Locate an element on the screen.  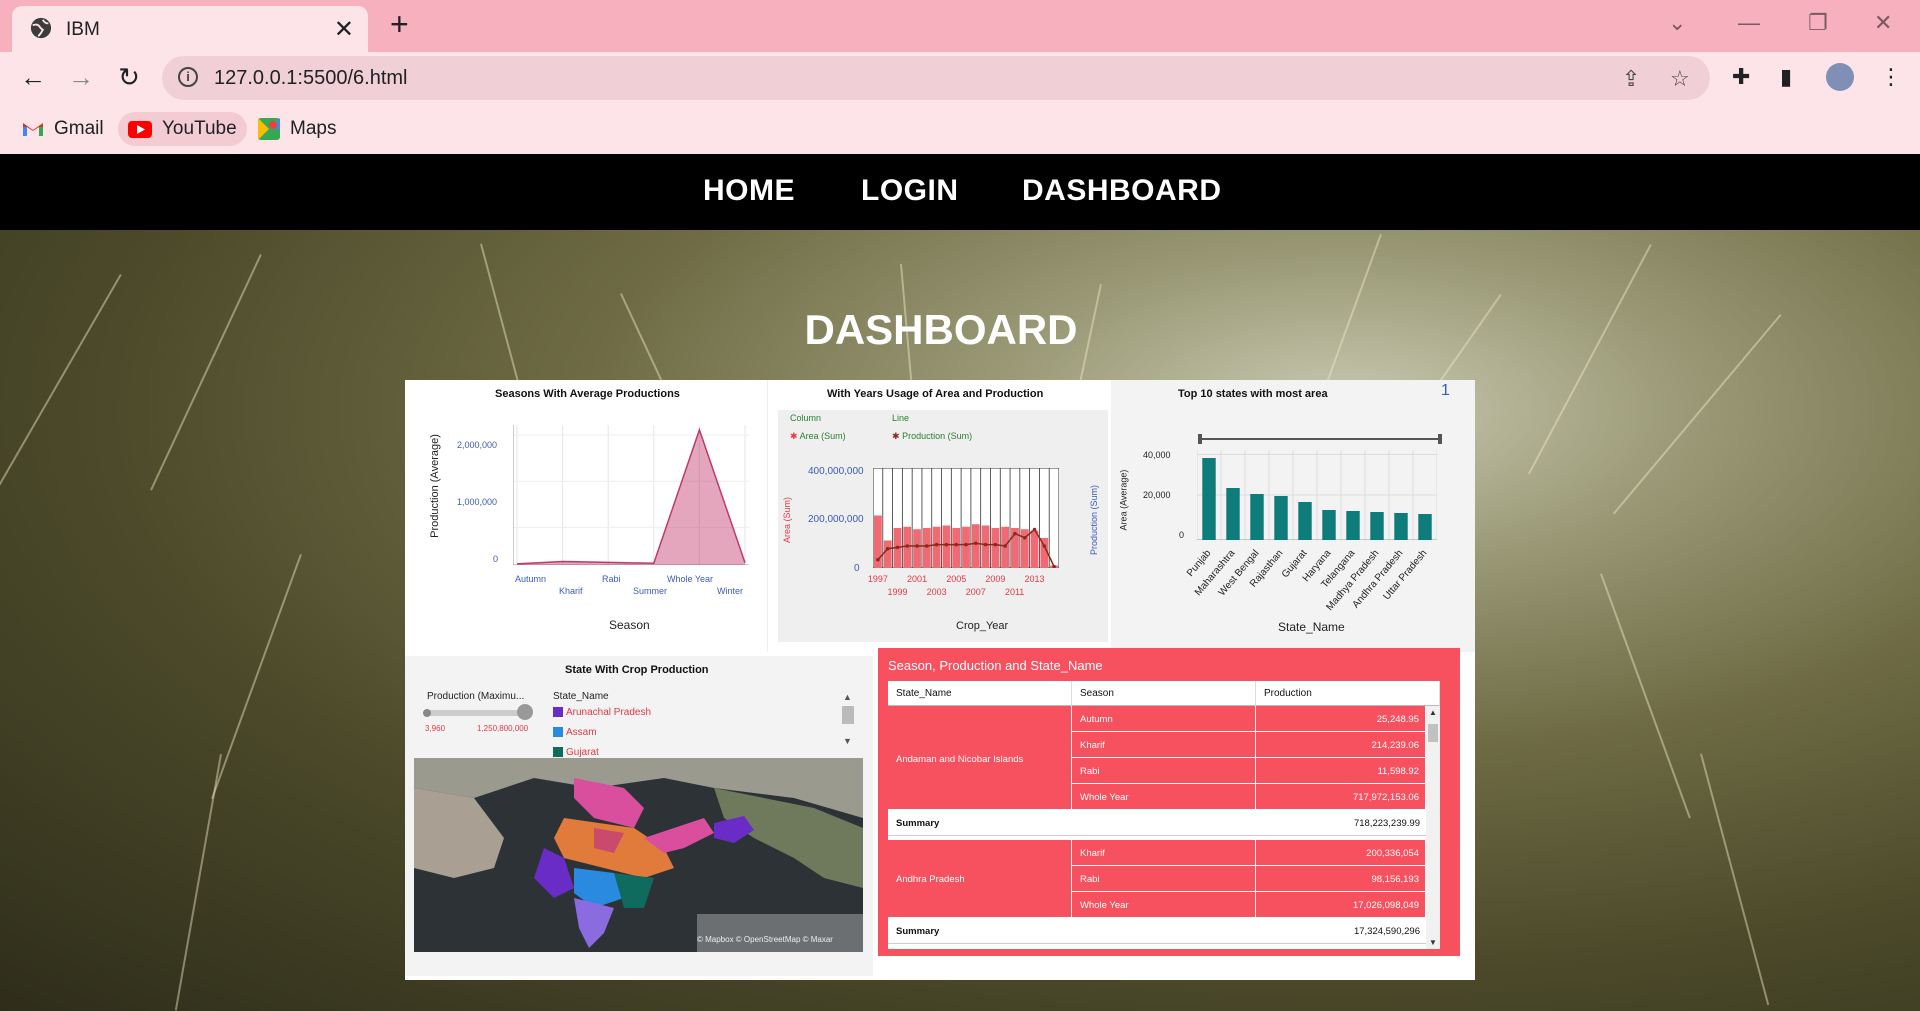
table-cell-season: Whole Year is located at coordinates (1164, 905).